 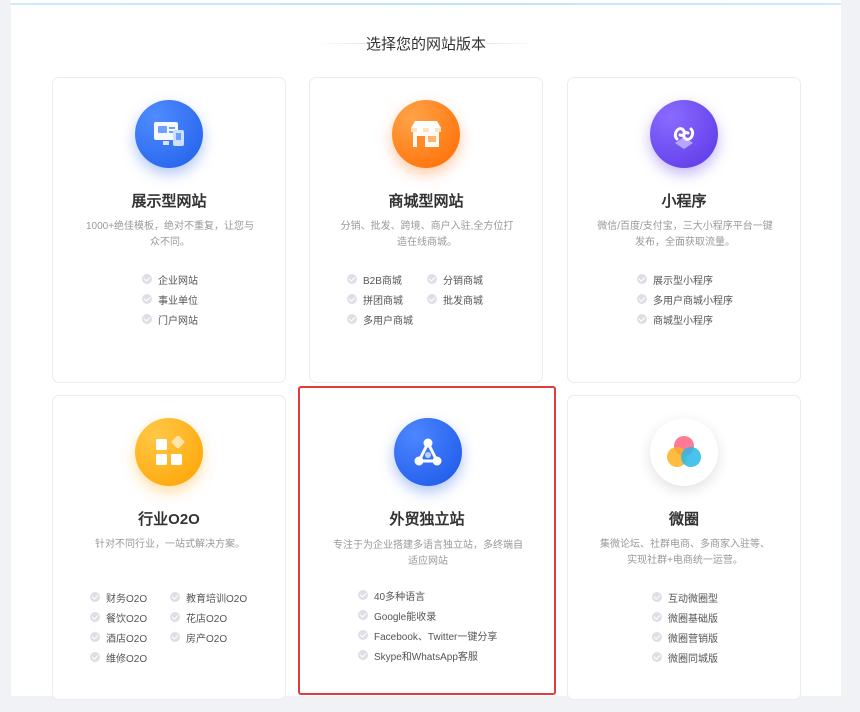 What do you see at coordinates (427, 615) in the screenshot?
I see `feature-item: Google能收录` at bounding box center [427, 615].